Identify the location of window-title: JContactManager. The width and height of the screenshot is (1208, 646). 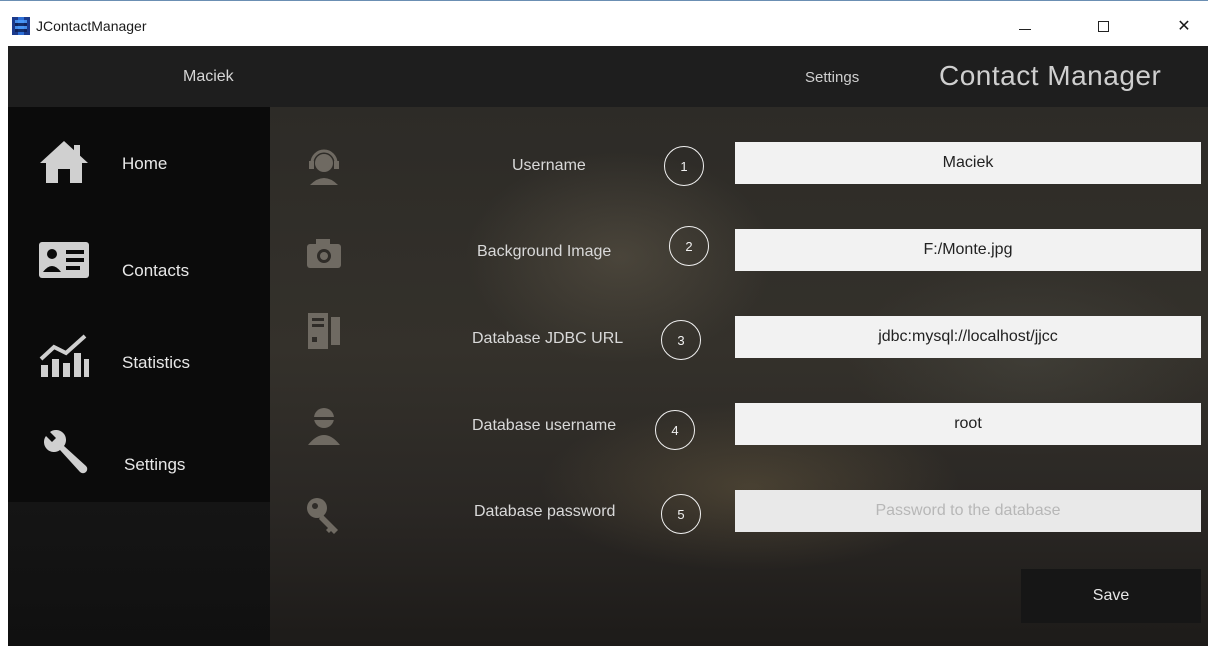
(91, 26).